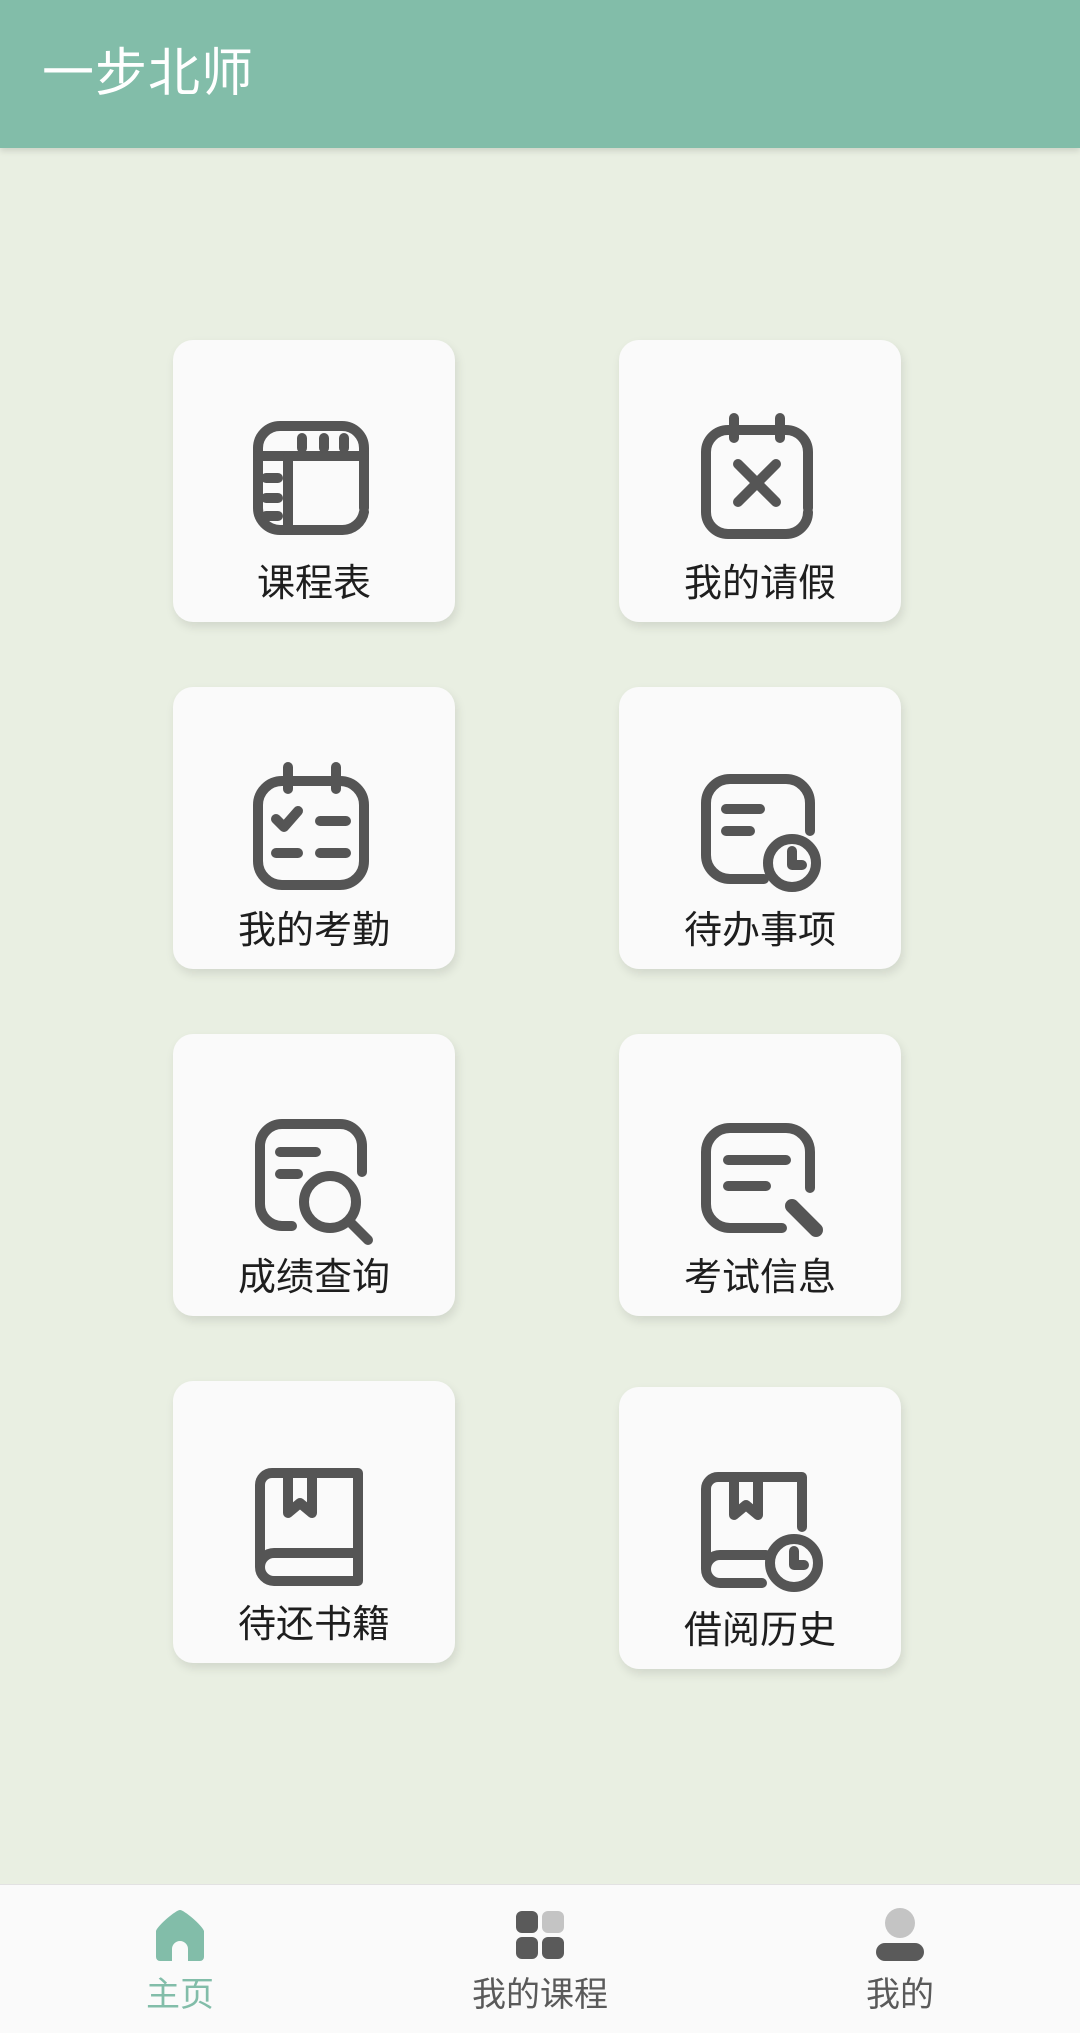 This screenshot has height=2033, width=1080. Describe the element at coordinates (540, 1935) in the screenshot. I see `grid-apps-icon` at that location.